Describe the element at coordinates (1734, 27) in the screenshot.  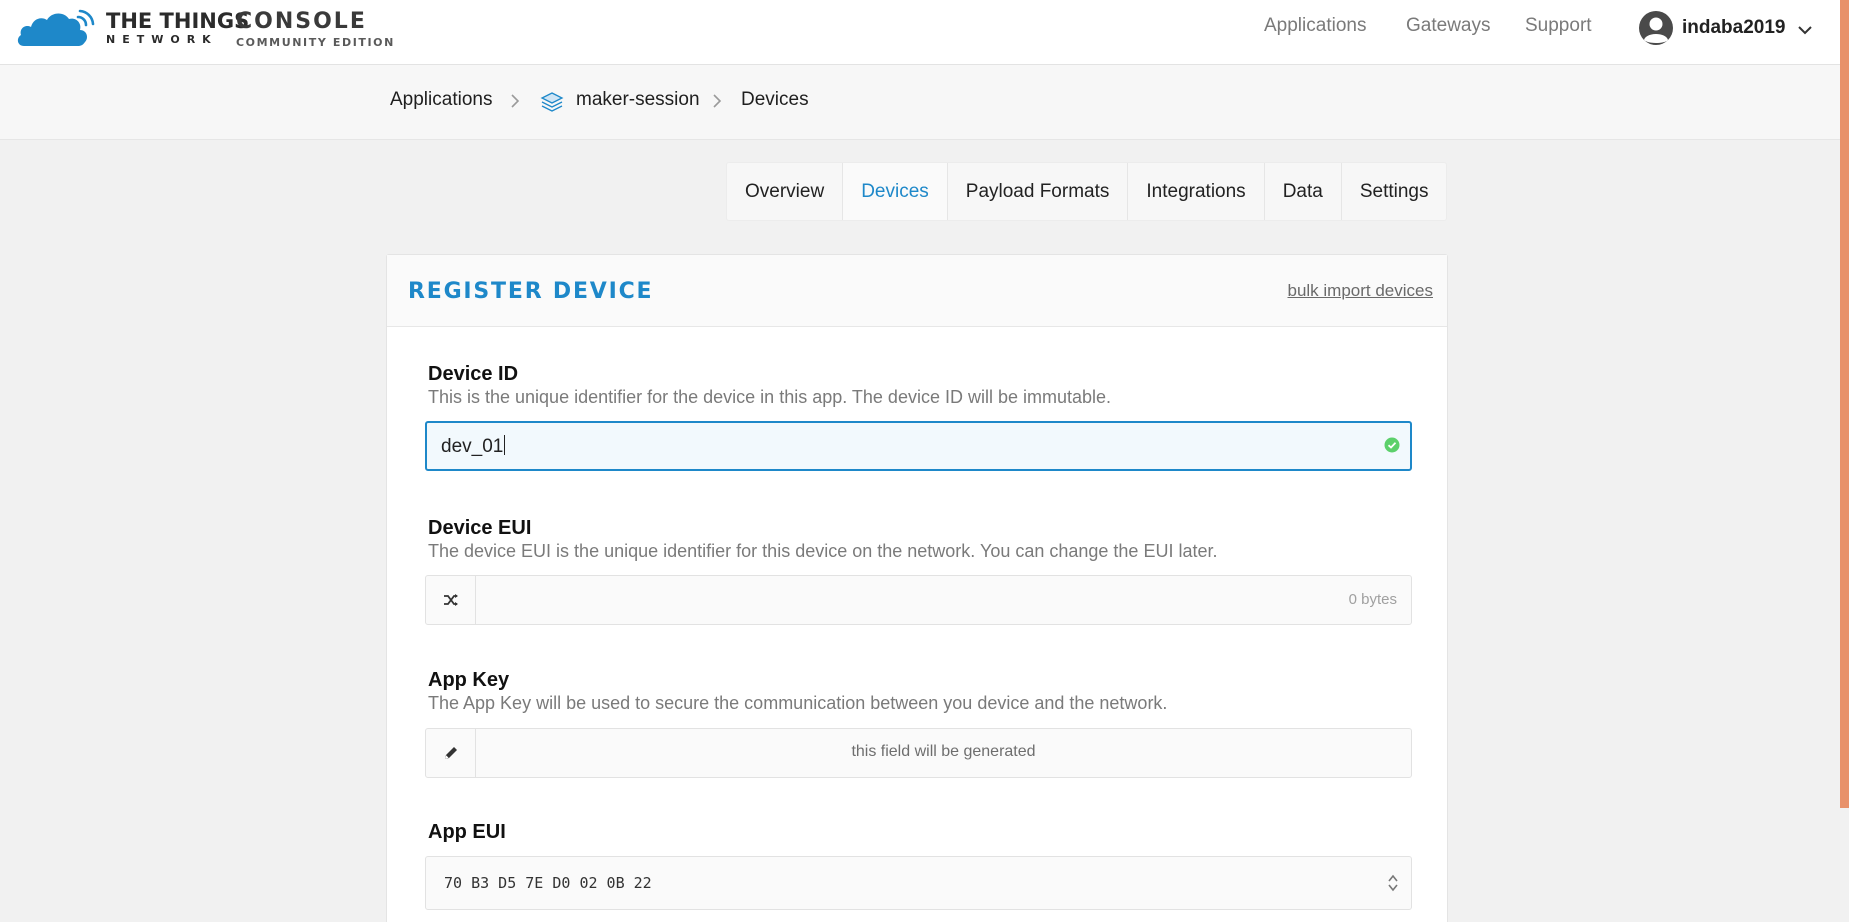
I see `username: indaba2019` at that location.